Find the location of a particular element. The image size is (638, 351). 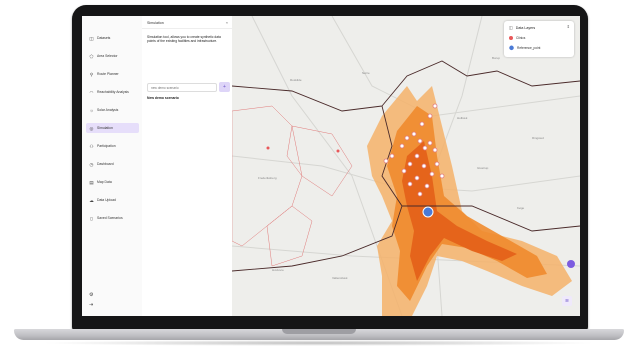

data-layers-header: ◫ Data Layers is located at coordinates (522, 27).